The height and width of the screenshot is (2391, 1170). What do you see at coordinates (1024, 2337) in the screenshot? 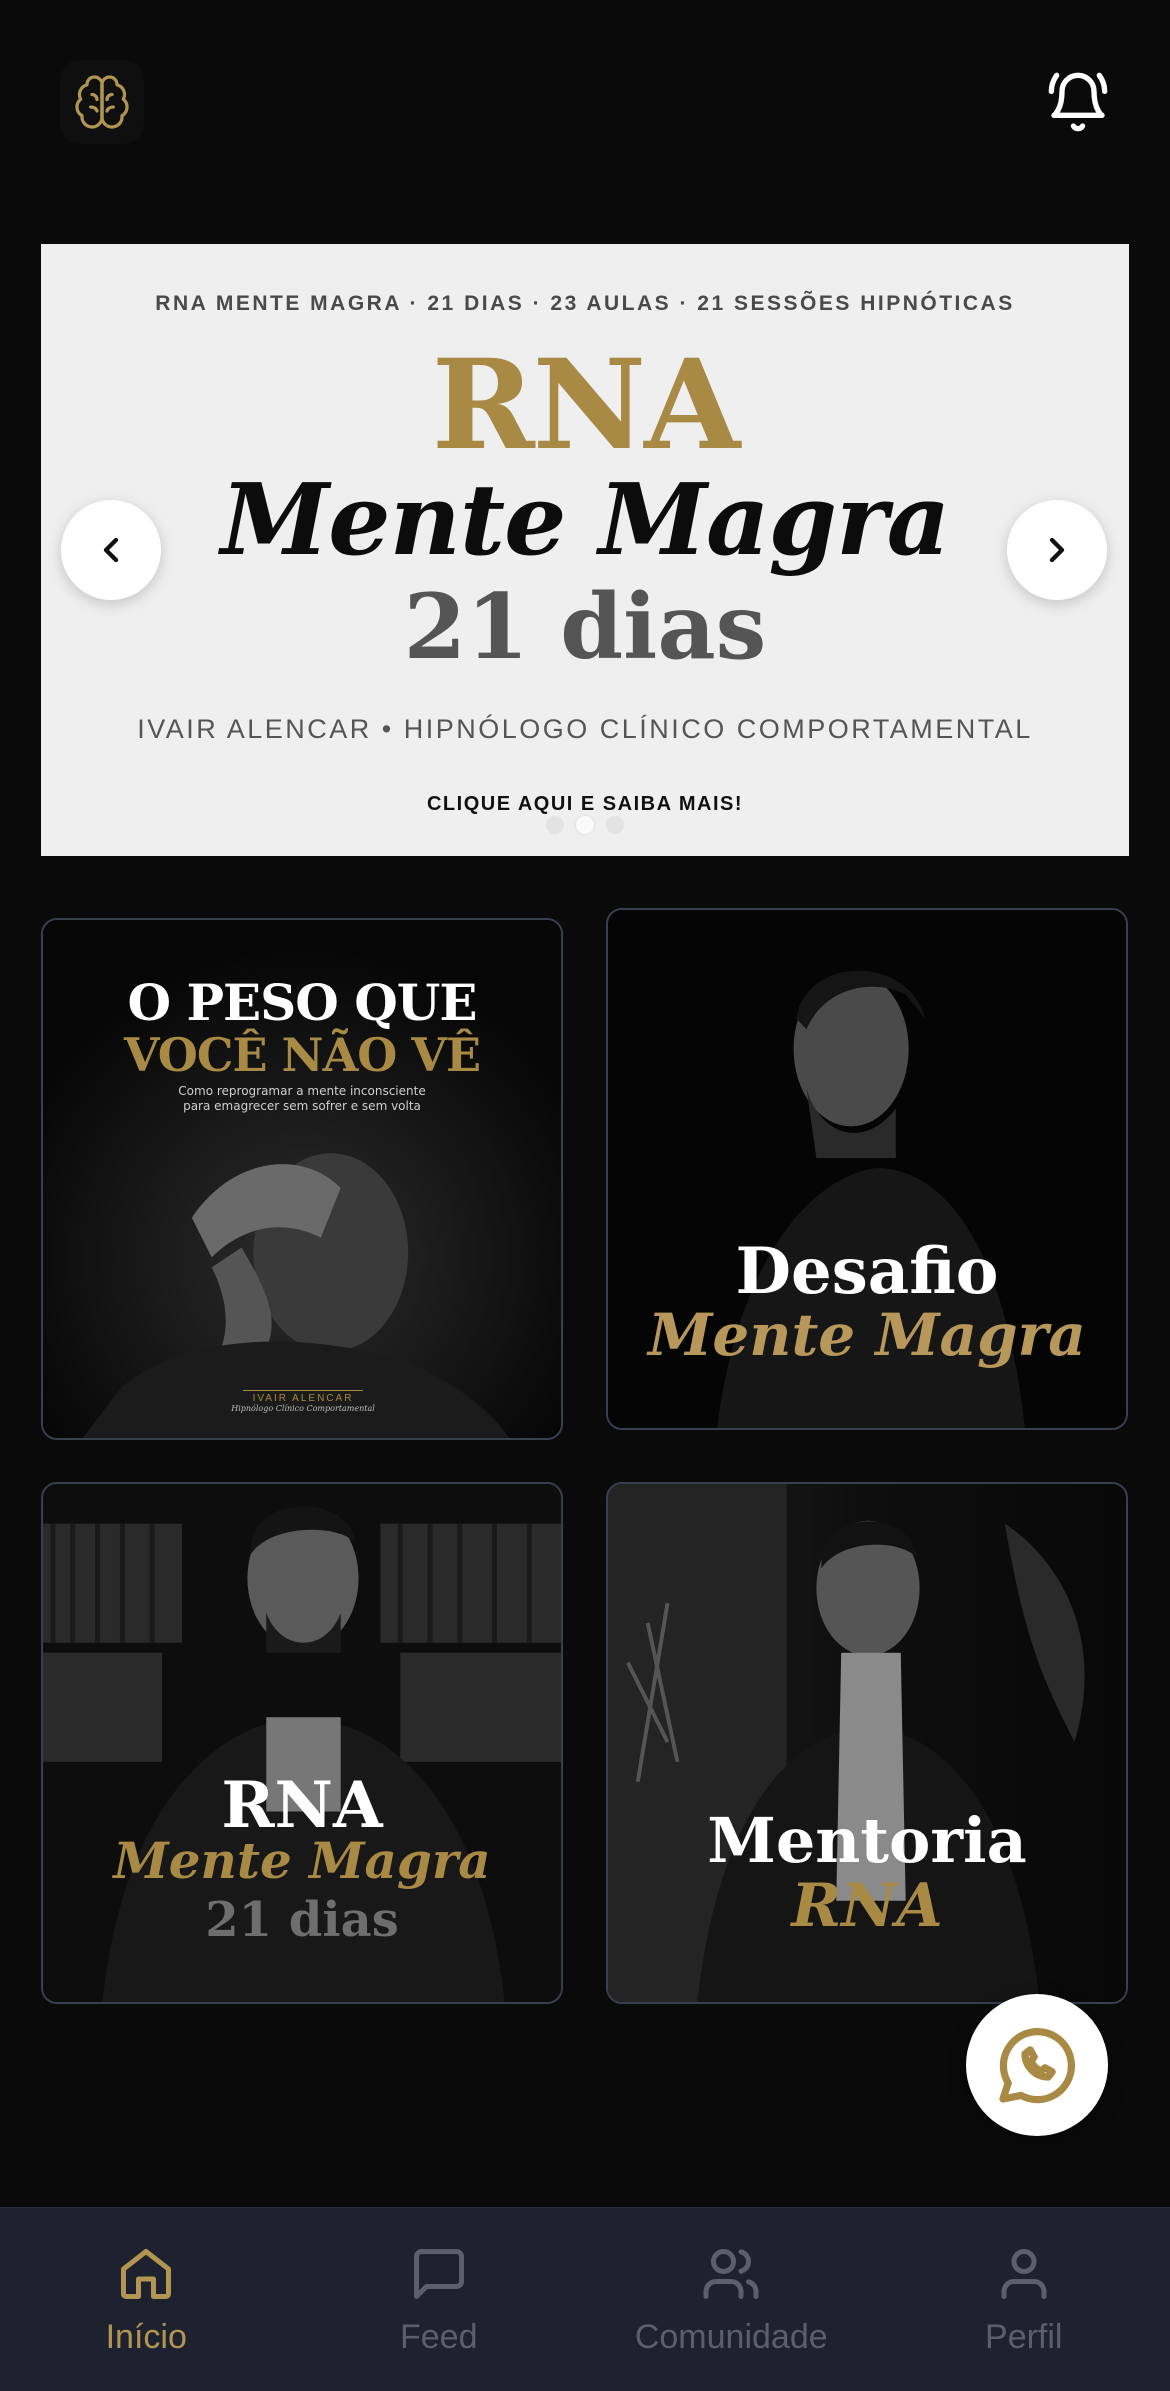
I see `tab-label: Perfil` at bounding box center [1024, 2337].